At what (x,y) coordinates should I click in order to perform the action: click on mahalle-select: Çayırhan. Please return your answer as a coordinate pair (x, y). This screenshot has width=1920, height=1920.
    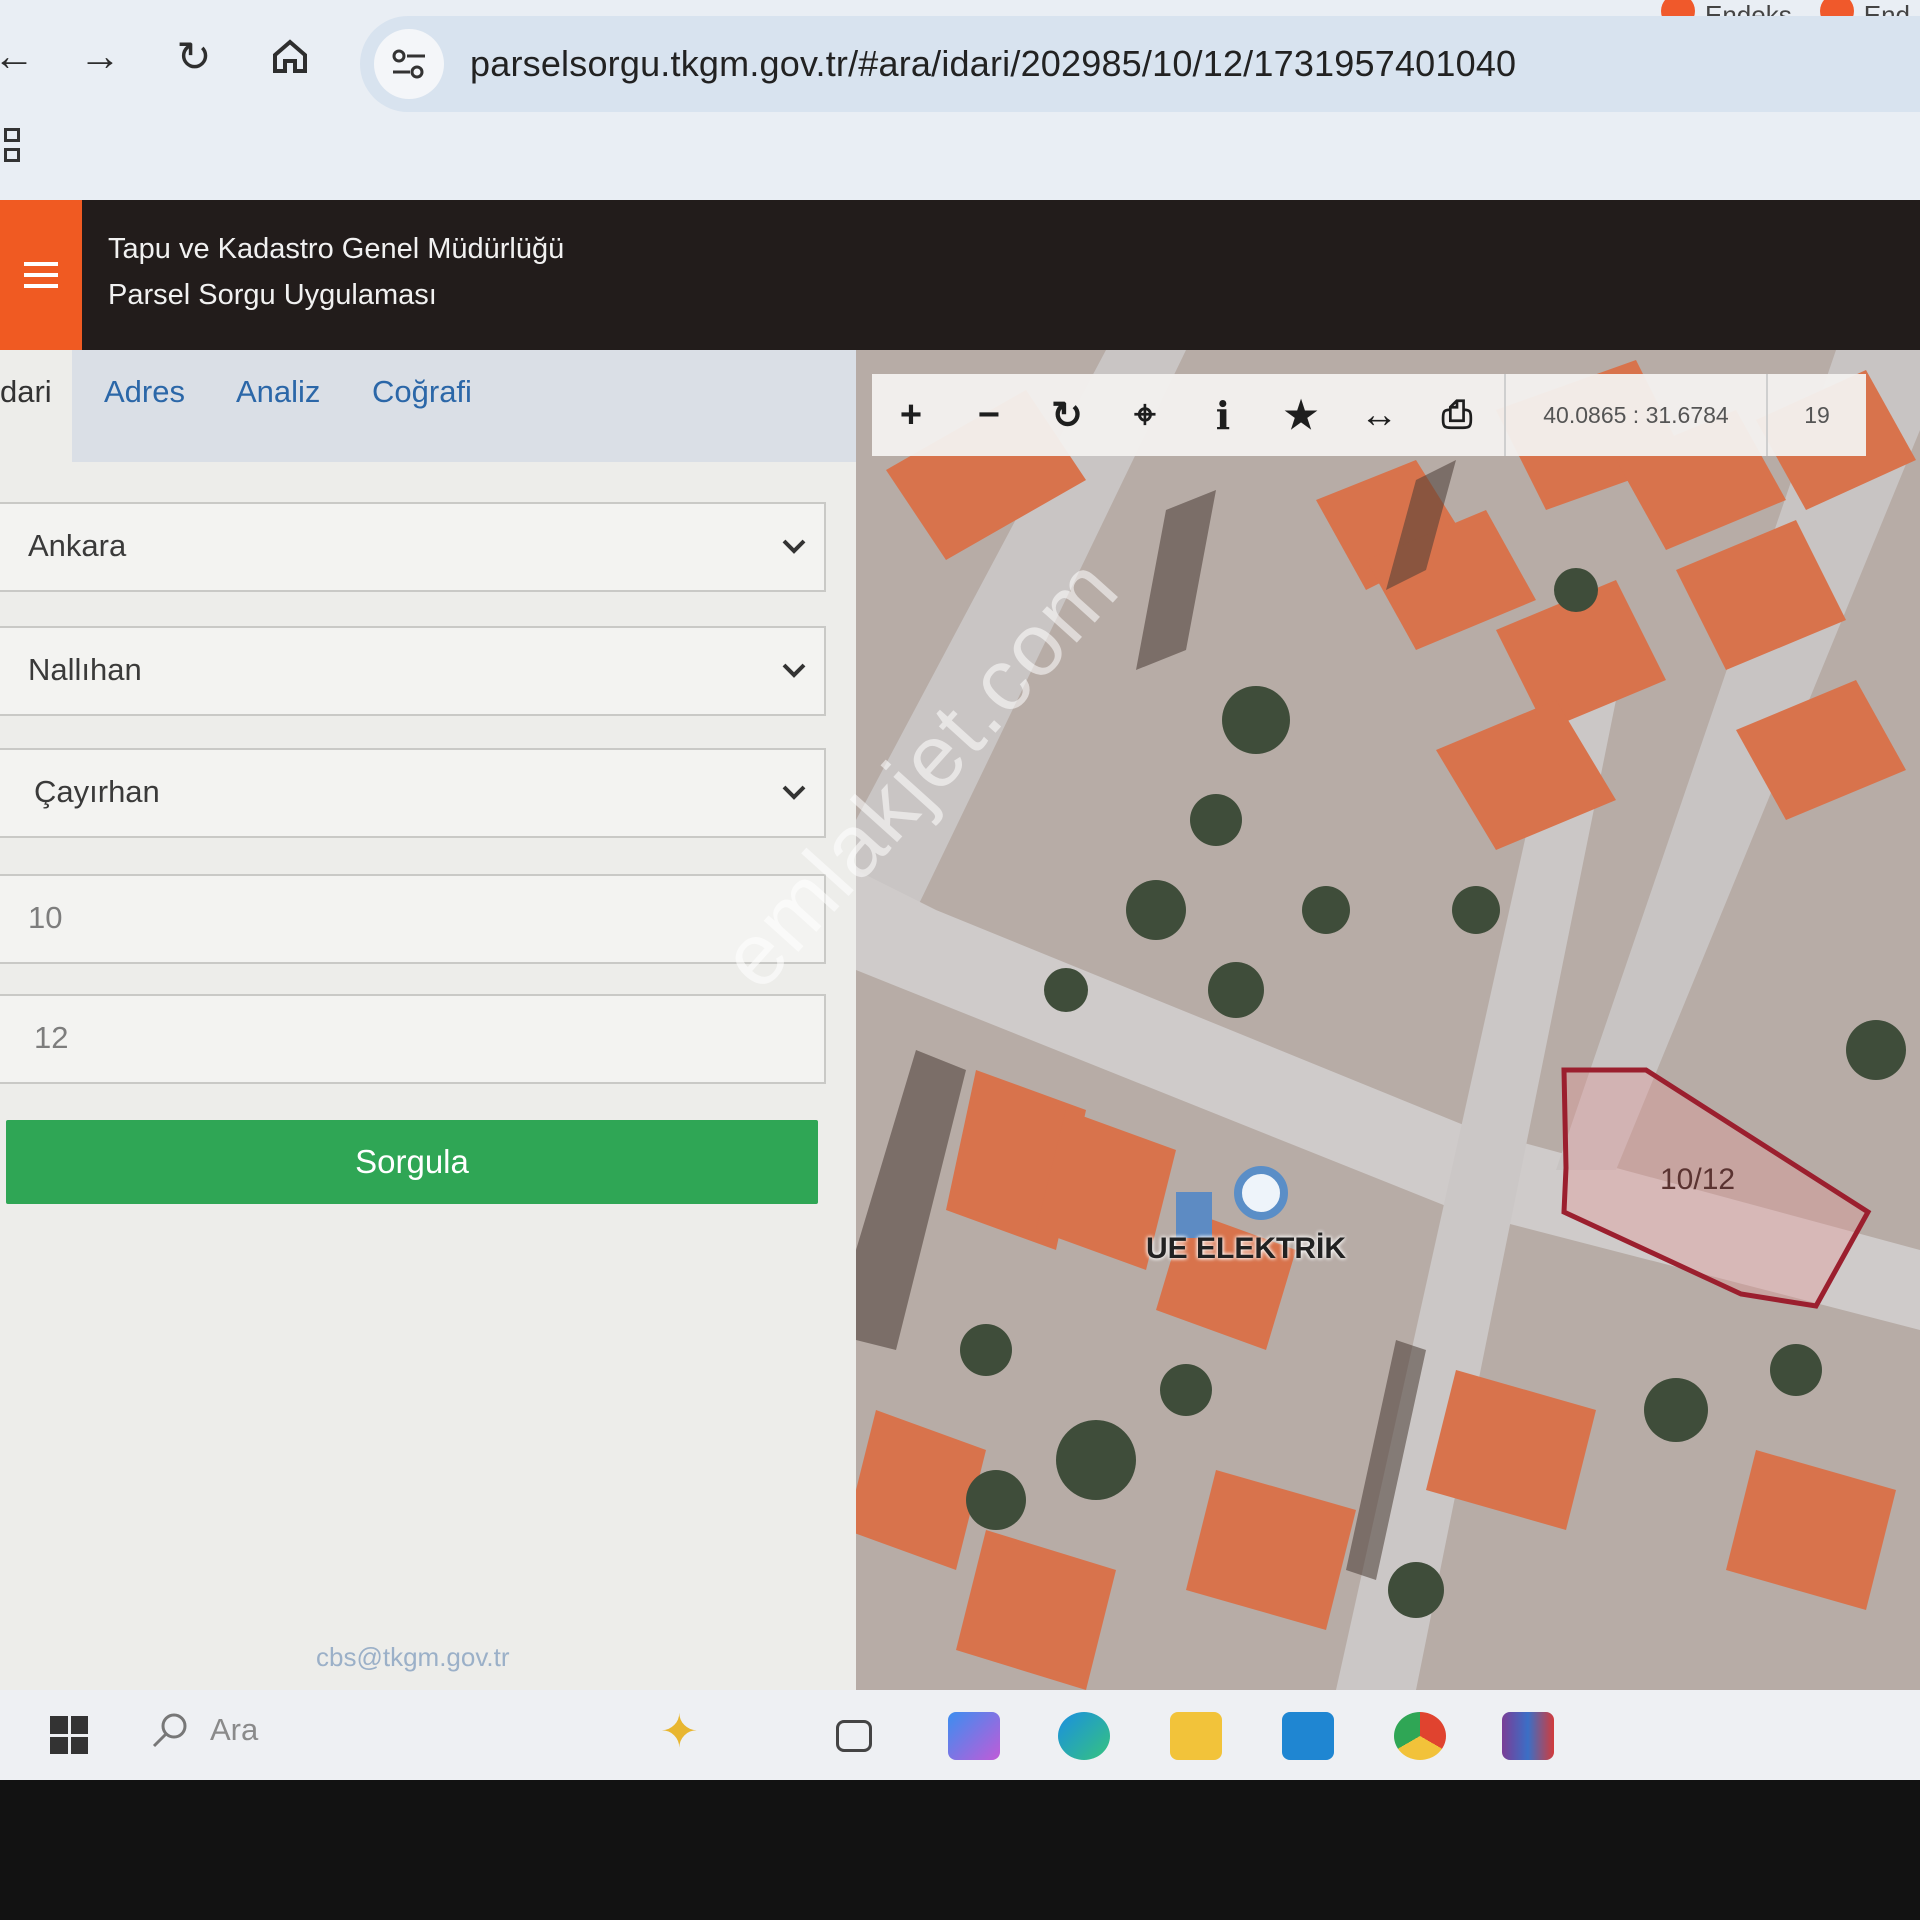
    Looking at the image, I should click on (413, 793).